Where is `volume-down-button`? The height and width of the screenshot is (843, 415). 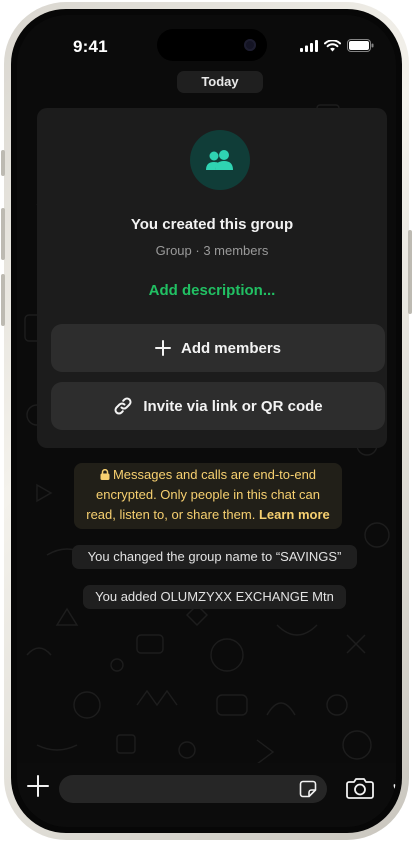 volume-down-button is located at coordinates (3, 300).